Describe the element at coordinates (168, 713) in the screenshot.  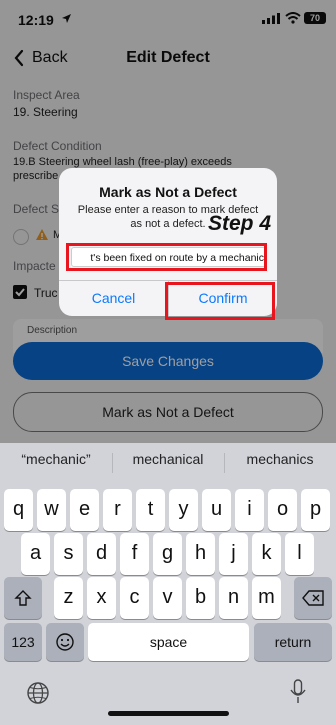
I see `home-indicator` at that location.